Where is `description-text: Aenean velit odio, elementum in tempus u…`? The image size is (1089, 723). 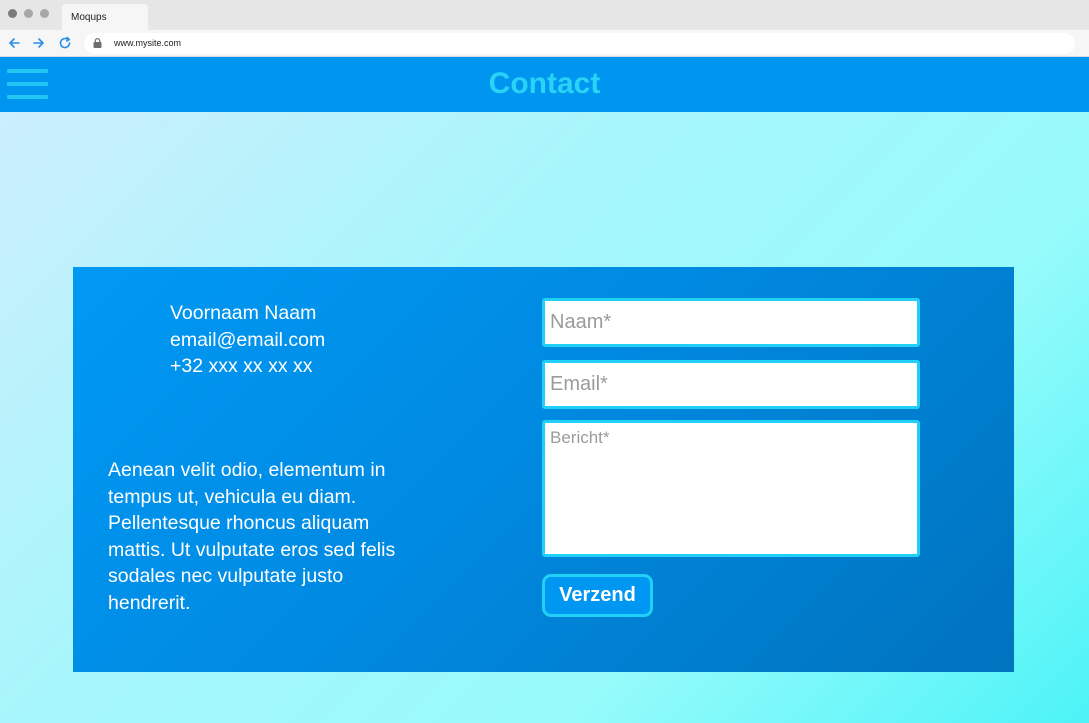
description-text: Aenean velit odio, elementum in tempus u… is located at coordinates (252, 536).